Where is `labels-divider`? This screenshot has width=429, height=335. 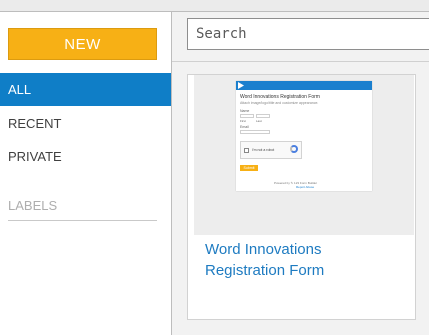 labels-divider is located at coordinates (82, 220).